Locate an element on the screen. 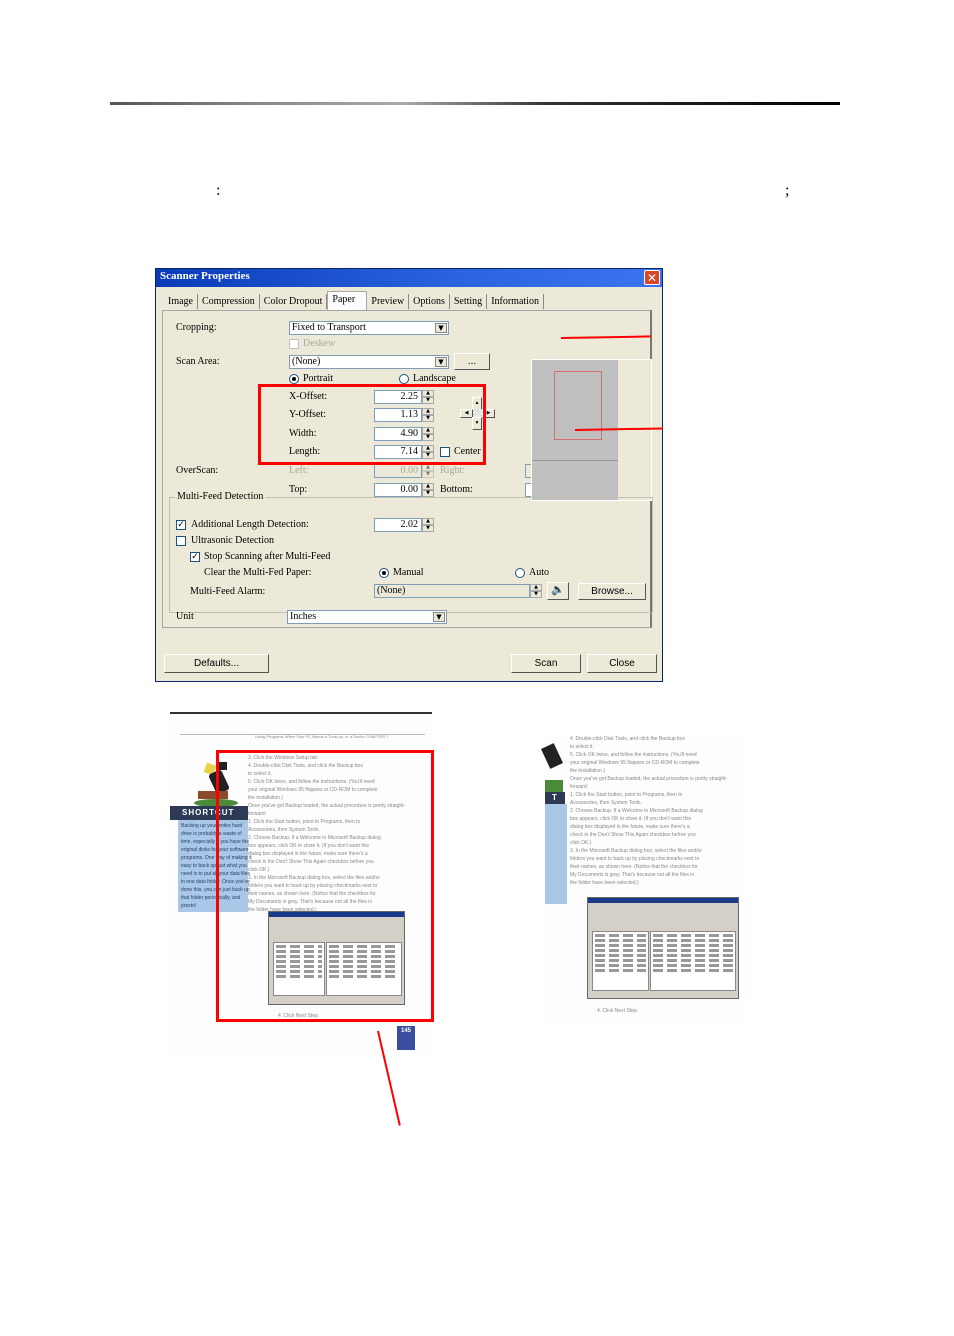 The image size is (954, 1336). title-bar: Scanner Properties ✕ is located at coordinates (409, 278).